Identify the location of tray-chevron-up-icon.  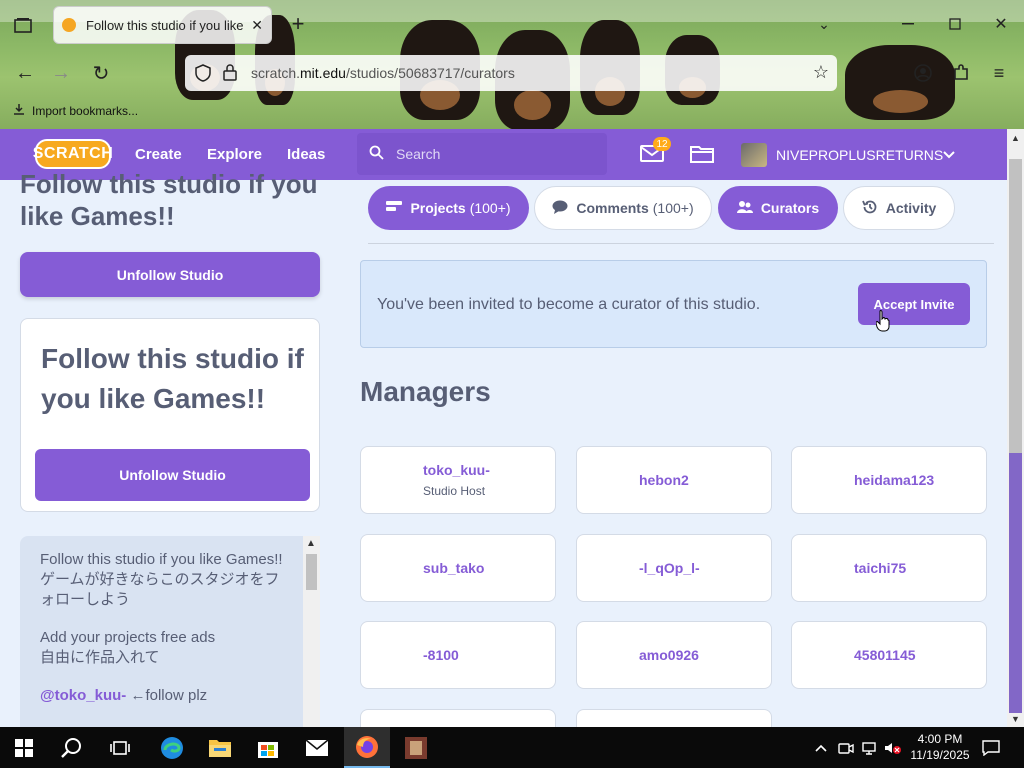
(821, 747).